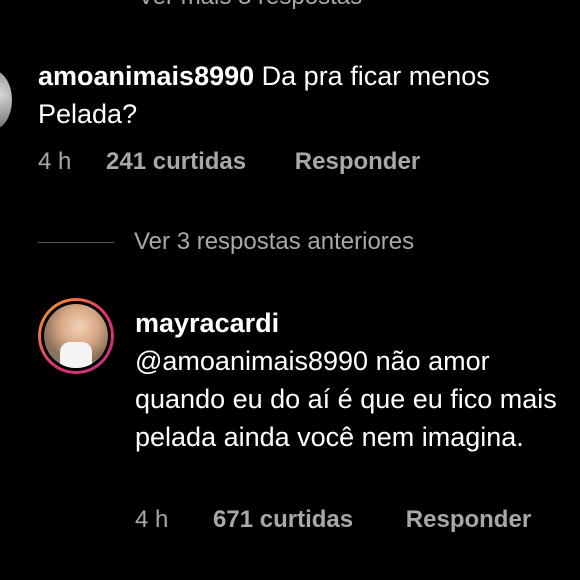 Image resolution: width=580 pixels, height=580 pixels. What do you see at coordinates (176, 161) in the screenshot?
I see `likes-count: 241 curtidas` at bounding box center [176, 161].